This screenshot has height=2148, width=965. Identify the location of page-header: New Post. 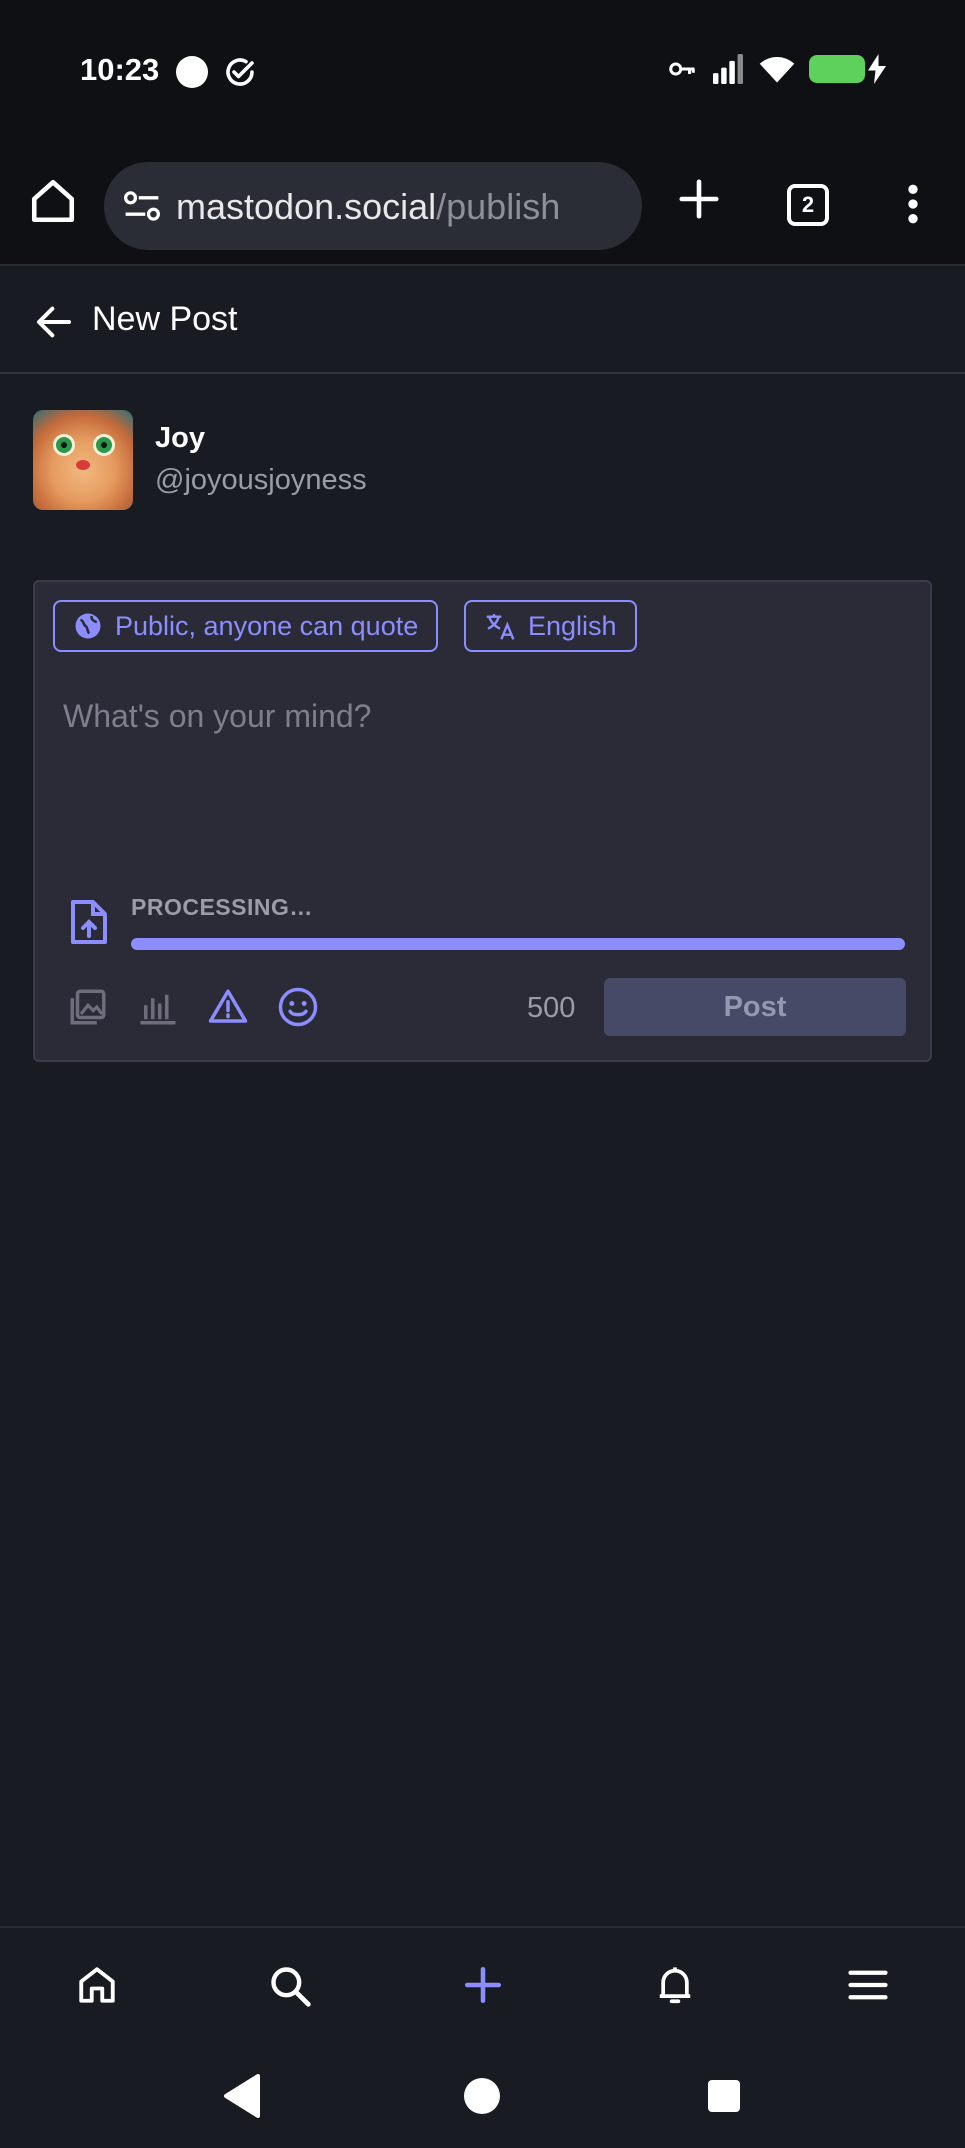
(482, 321).